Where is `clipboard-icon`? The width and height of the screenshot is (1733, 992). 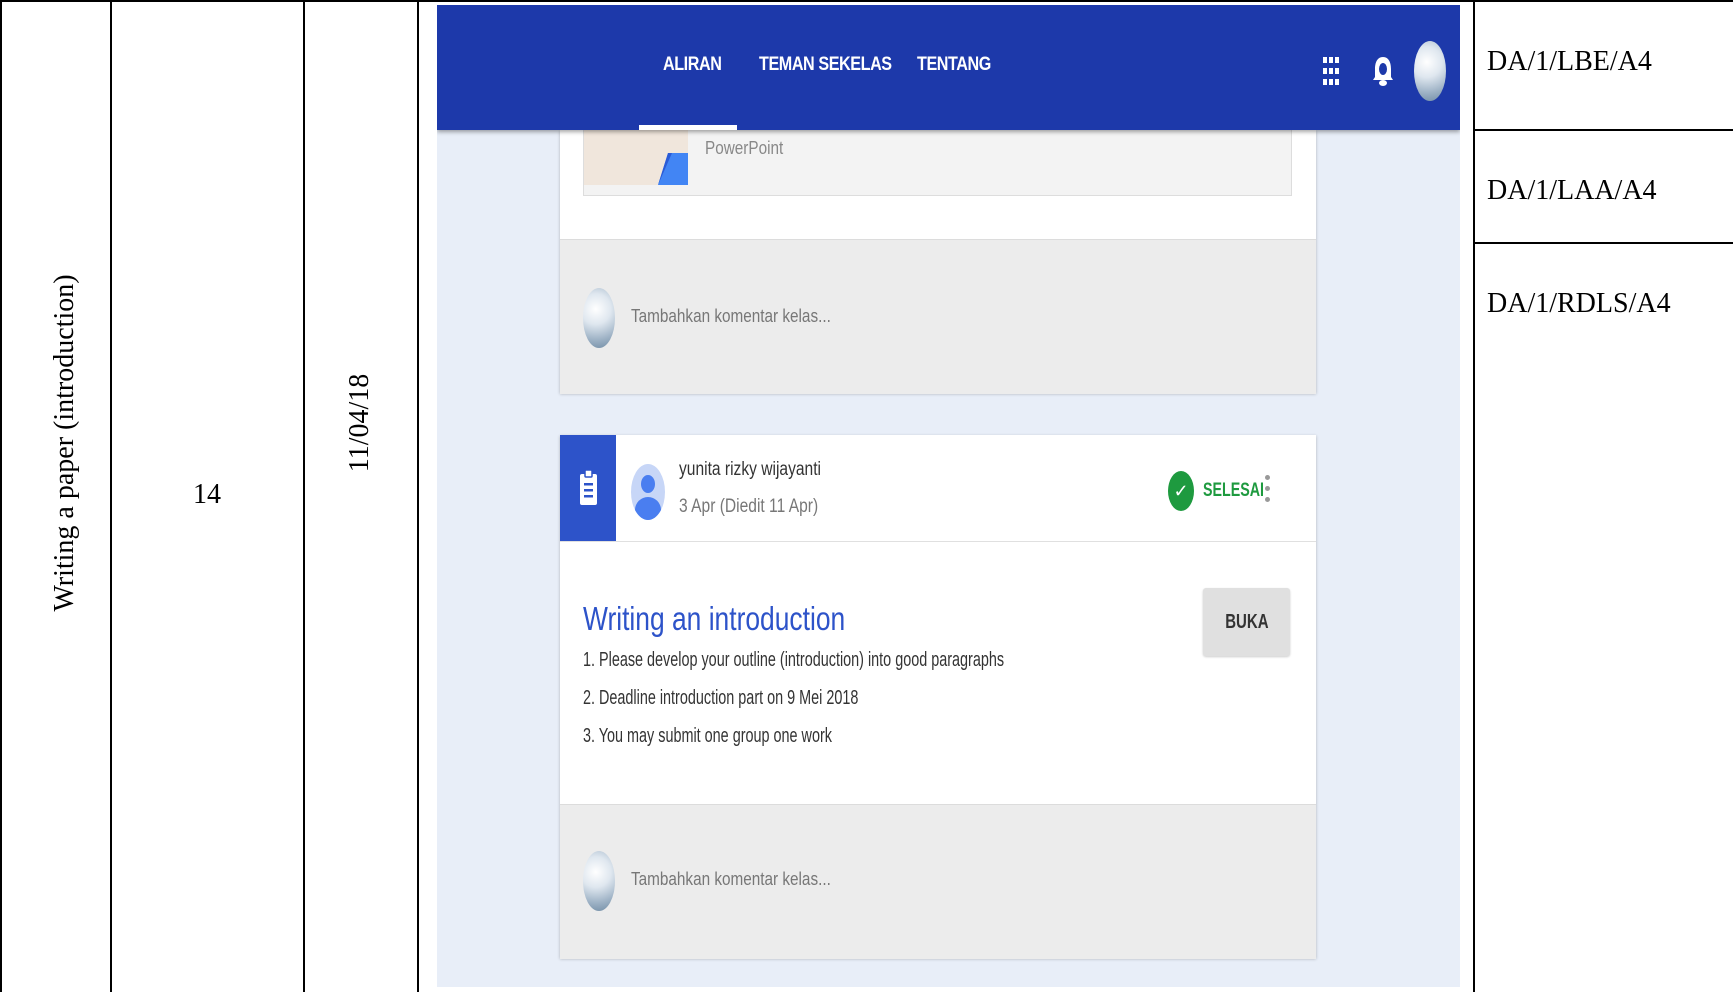
clipboard-icon is located at coordinates (588, 487).